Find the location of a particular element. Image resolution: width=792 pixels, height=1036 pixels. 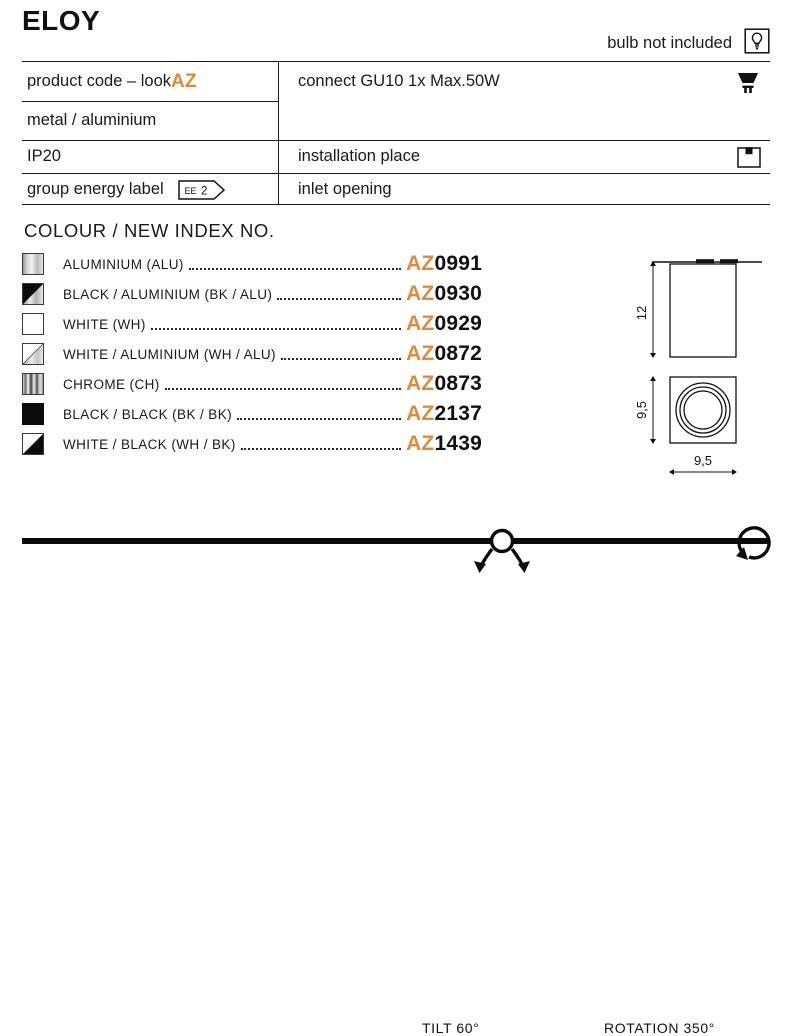

colour-row: ALUMINIUM (ALU) AZ0991 is located at coordinates (252, 264).